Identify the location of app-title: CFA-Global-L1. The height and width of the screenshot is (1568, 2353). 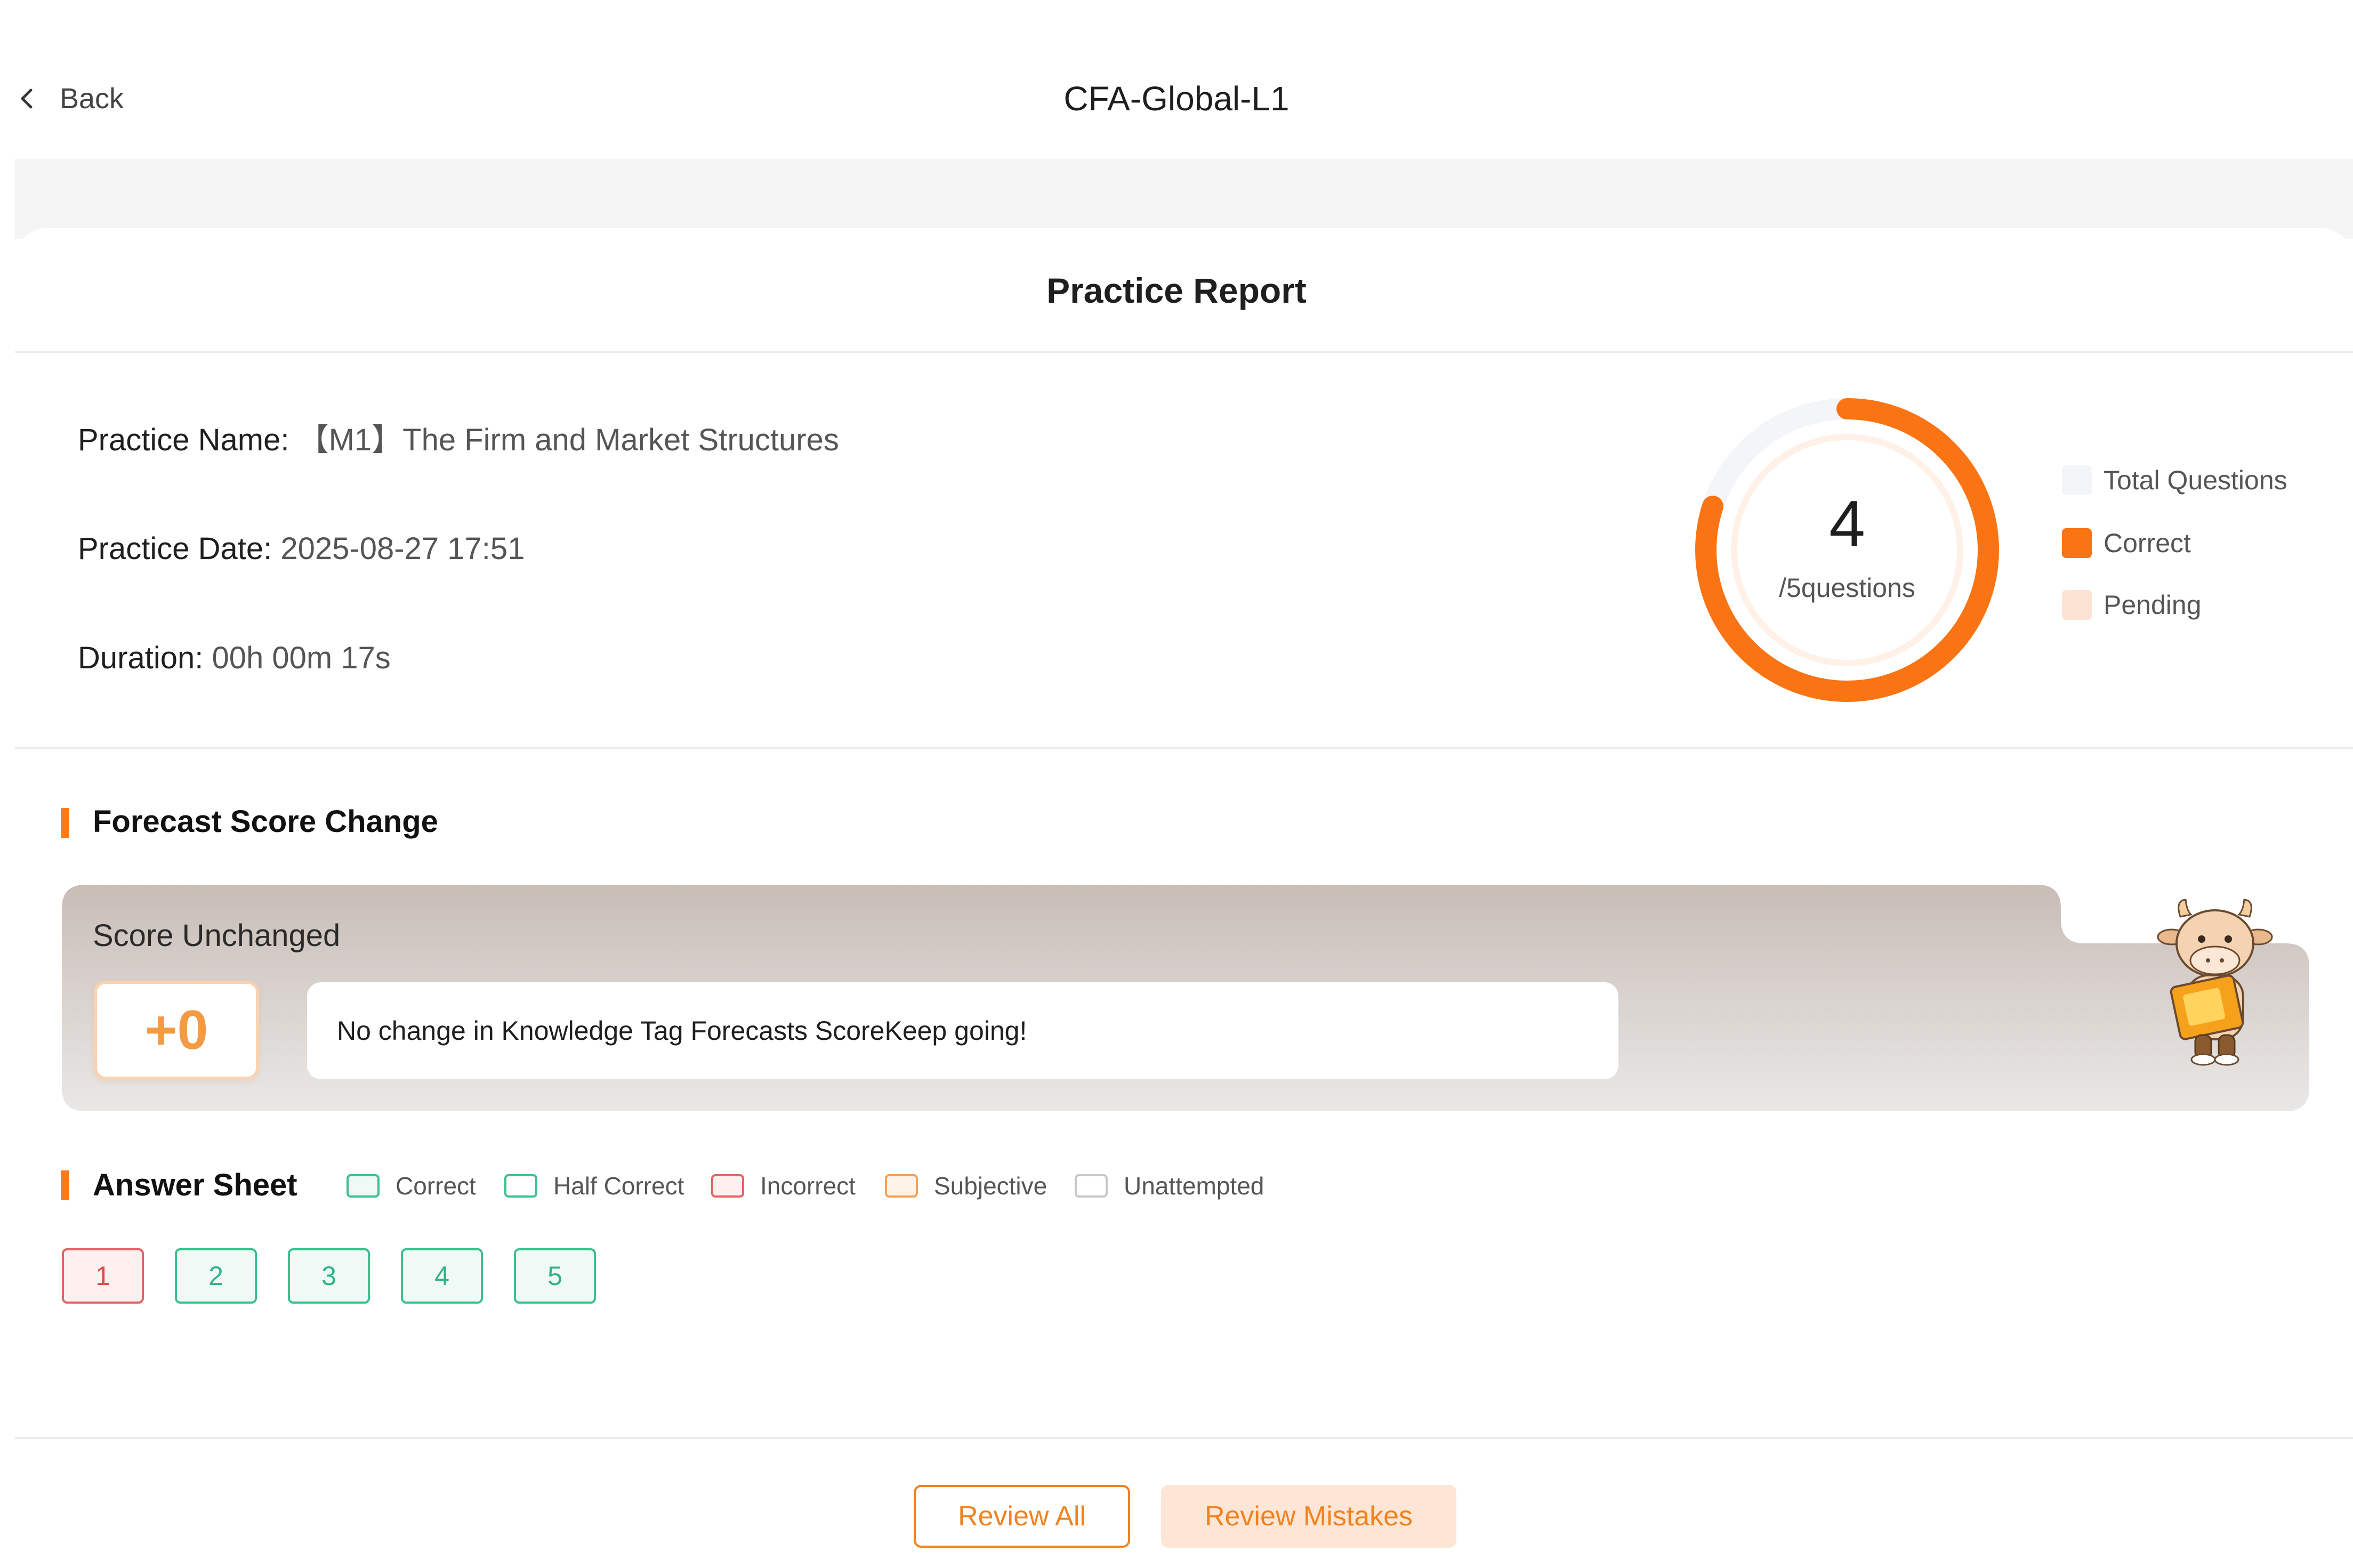
(1176, 98).